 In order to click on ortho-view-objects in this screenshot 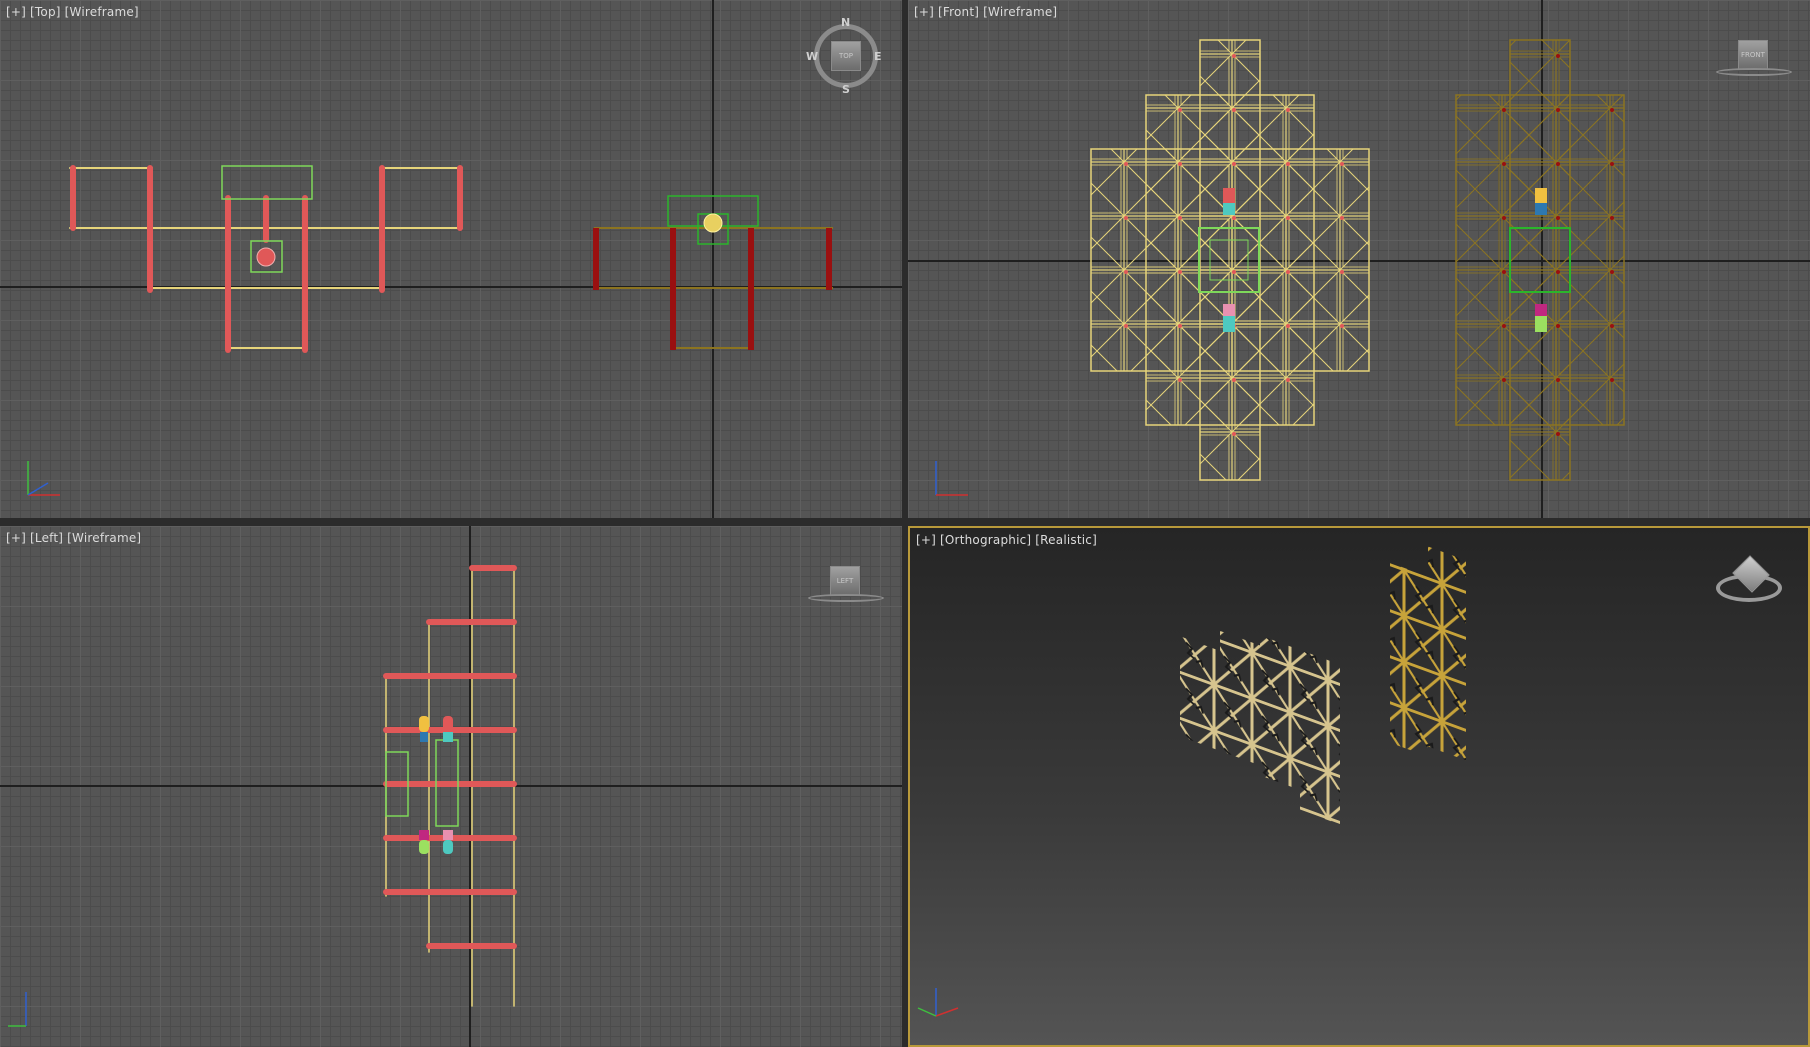, I will do `click(1323, 685)`.